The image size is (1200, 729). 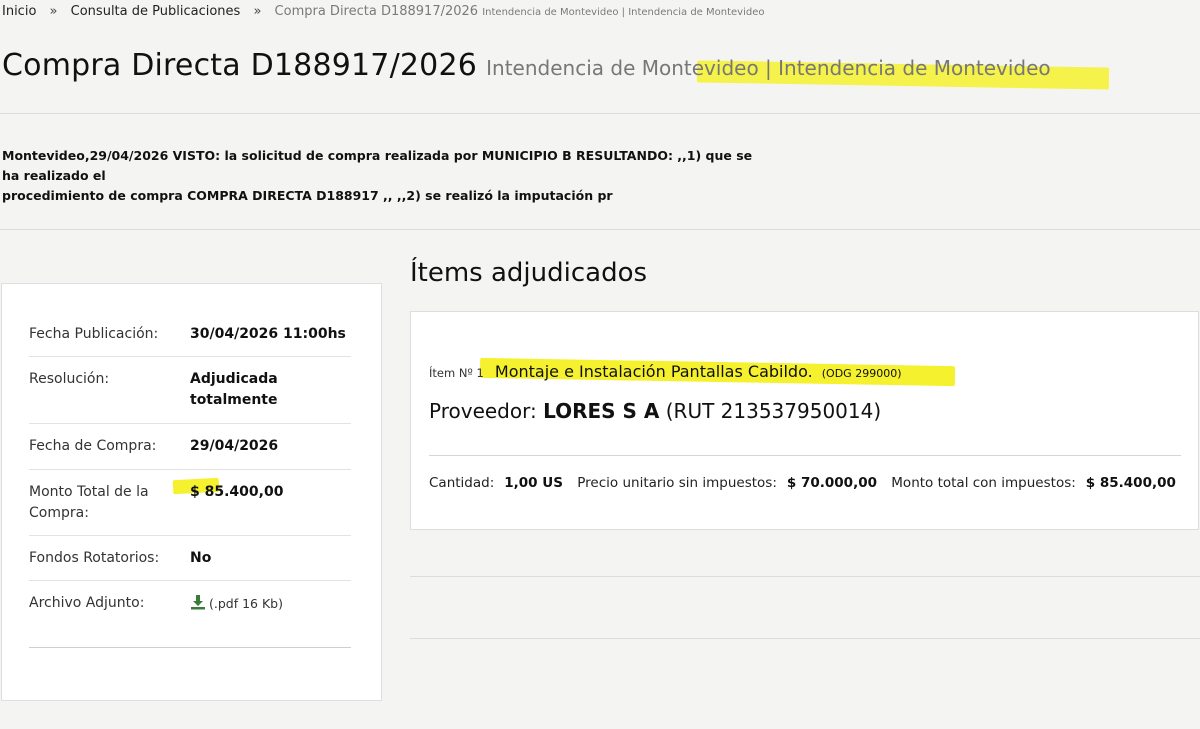 What do you see at coordinates (104, 503) in the screenshot?
I see `info-label: Monto Total de la Compra:` at bounding box center [104, 503].